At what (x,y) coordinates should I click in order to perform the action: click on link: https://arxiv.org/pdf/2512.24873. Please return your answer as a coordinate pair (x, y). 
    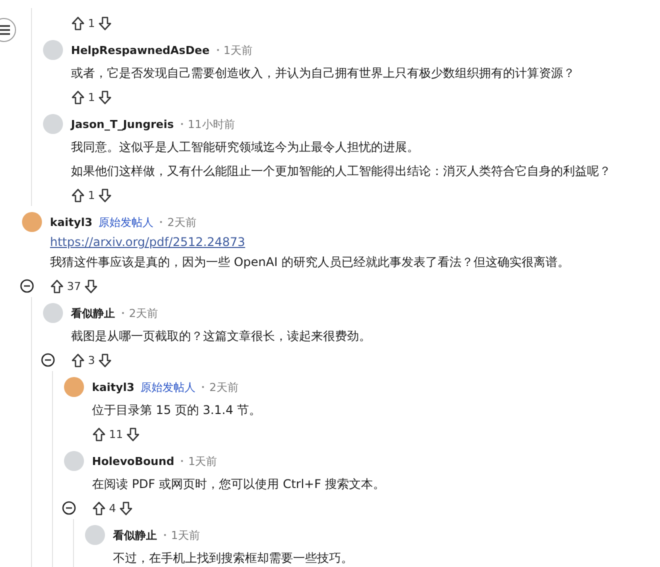
    Looking at the image, I should click on (355, 242).